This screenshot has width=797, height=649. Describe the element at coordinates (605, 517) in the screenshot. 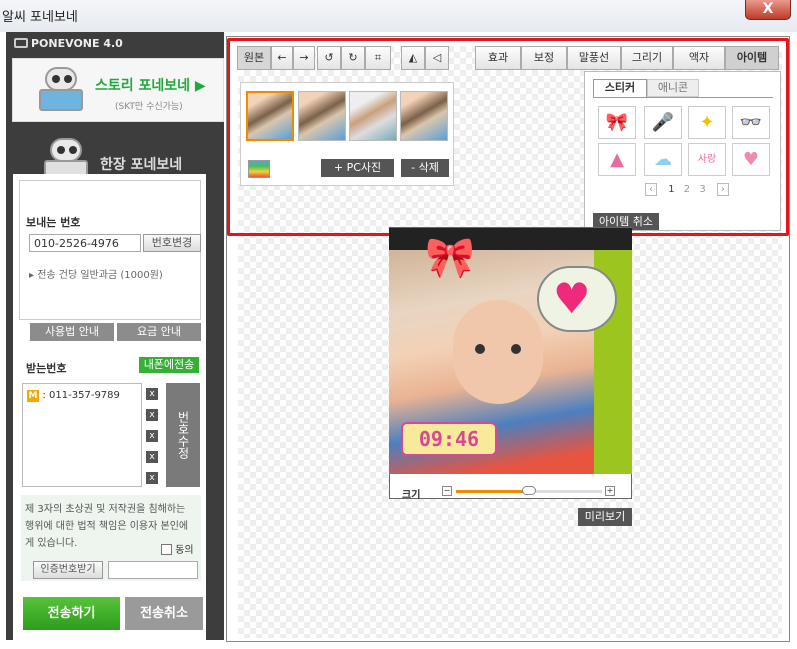

I see `preview-button: 미리보기` at that location.